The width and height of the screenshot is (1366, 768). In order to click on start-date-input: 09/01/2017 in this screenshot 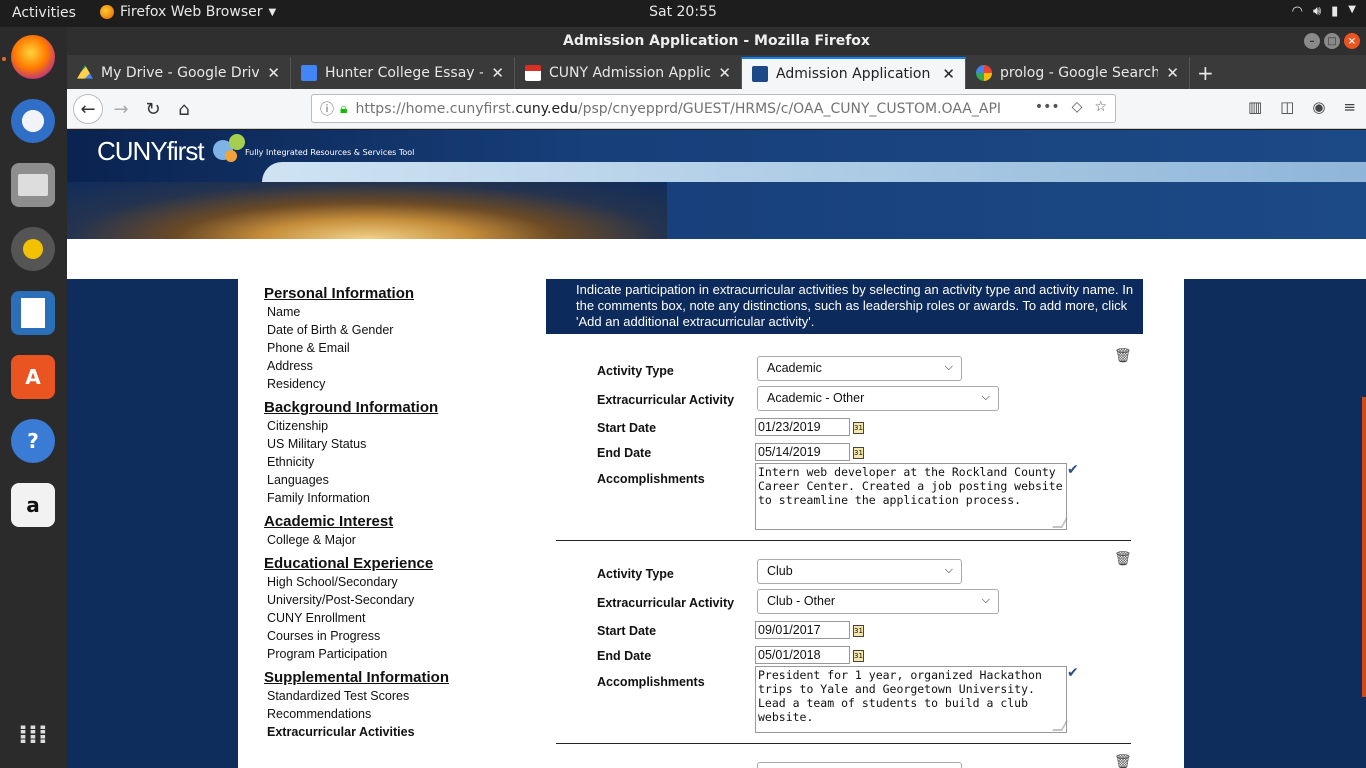, I will do `click(802, 630)`.